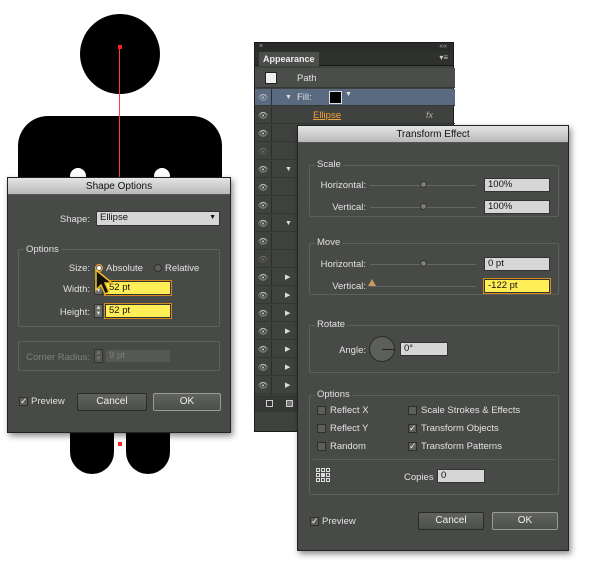 Image resolution: width=590 pixels, height=563 pixels. I want to click on transform-patterns-checkbox: ✓, so click(412, 446).